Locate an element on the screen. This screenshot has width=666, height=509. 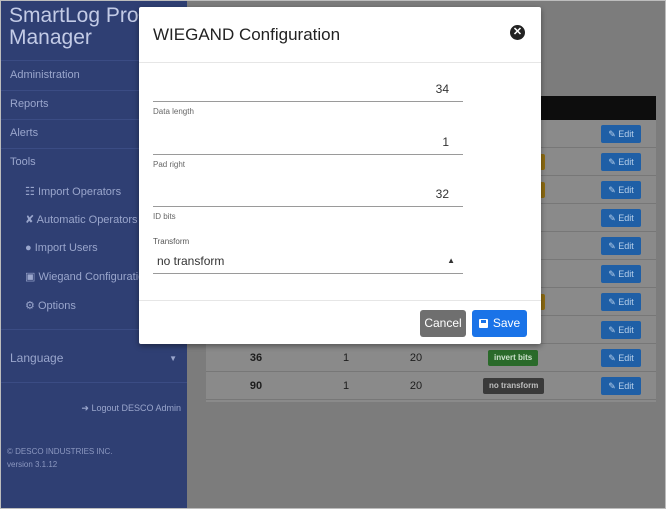
sidebar-item-label: Import Users is located at coordinates (66, 248).